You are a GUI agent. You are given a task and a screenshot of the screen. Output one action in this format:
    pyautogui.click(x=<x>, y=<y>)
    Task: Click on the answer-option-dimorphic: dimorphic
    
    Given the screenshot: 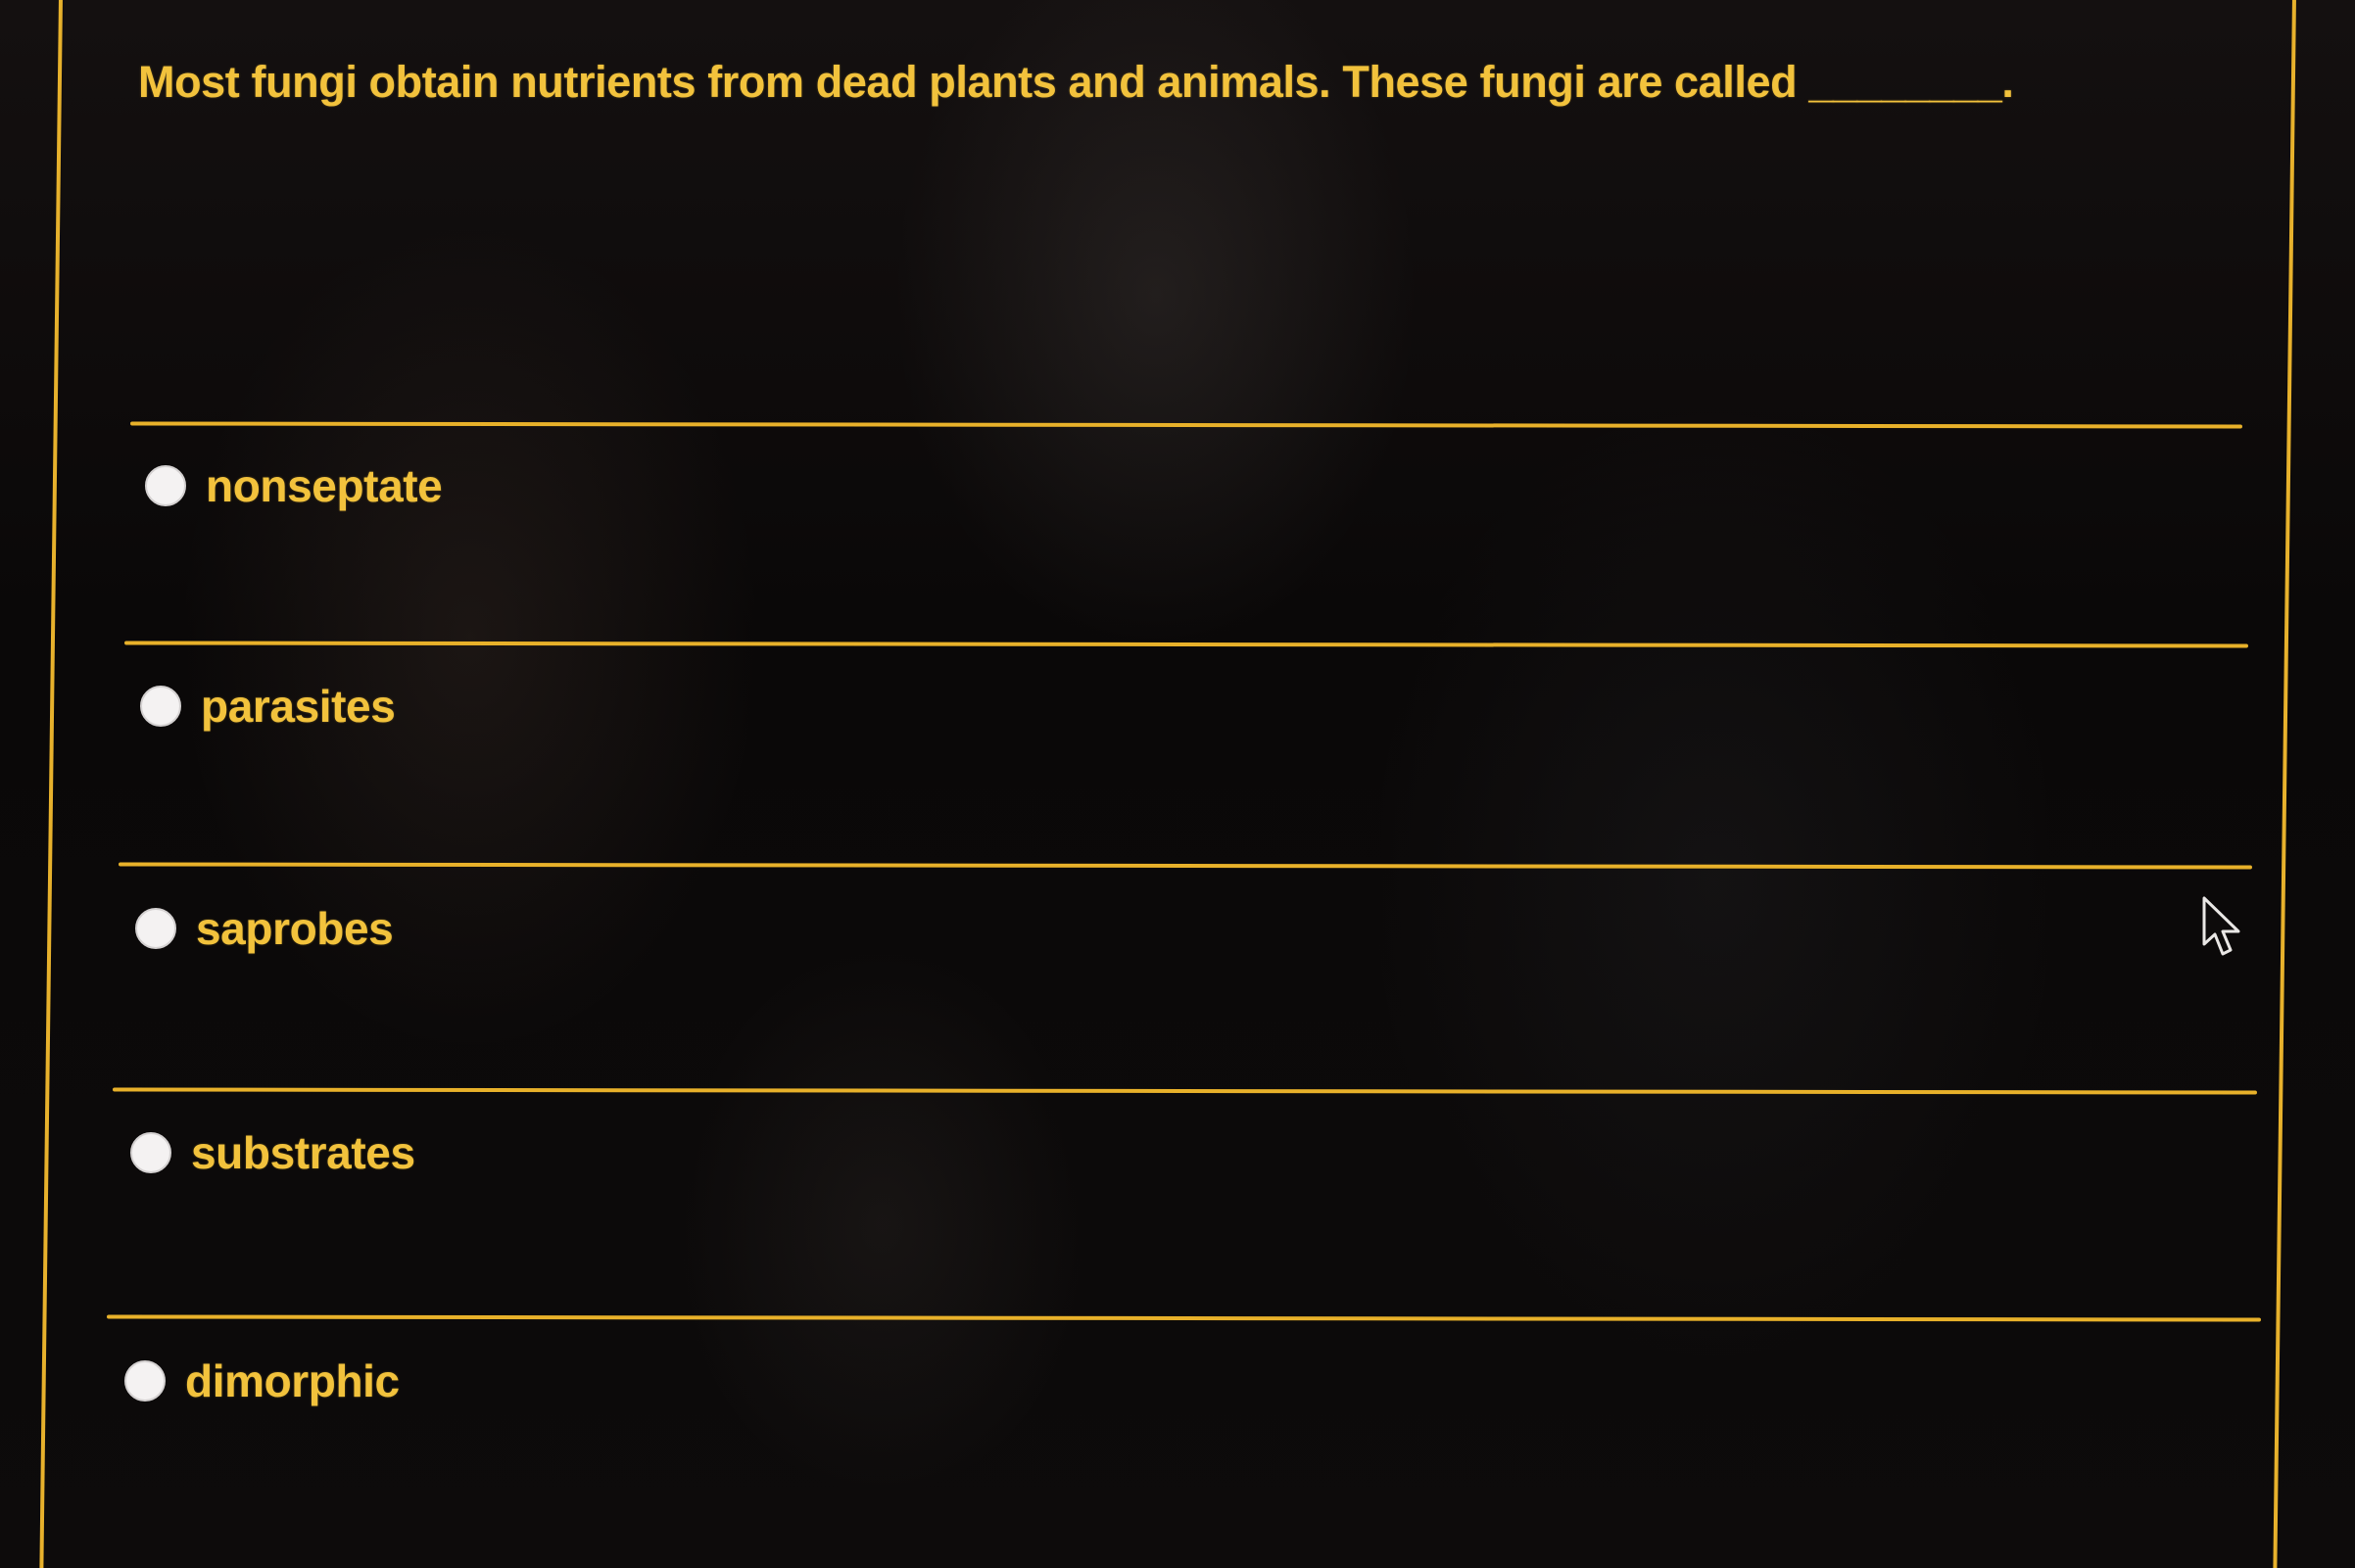 What is the action you would take?
    pyautogui.click(x=262, y=1381)
    